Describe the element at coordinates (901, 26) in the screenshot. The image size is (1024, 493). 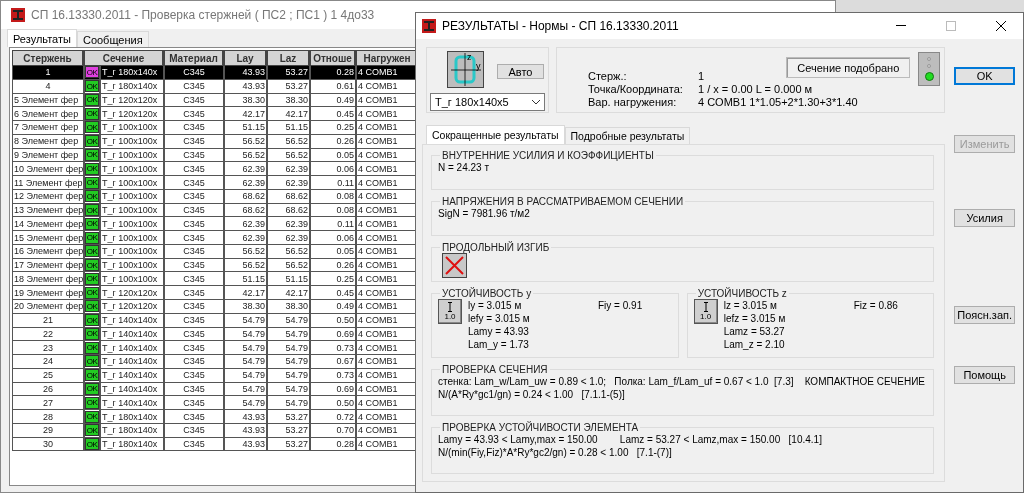
I see `minimize-icon` at that location.